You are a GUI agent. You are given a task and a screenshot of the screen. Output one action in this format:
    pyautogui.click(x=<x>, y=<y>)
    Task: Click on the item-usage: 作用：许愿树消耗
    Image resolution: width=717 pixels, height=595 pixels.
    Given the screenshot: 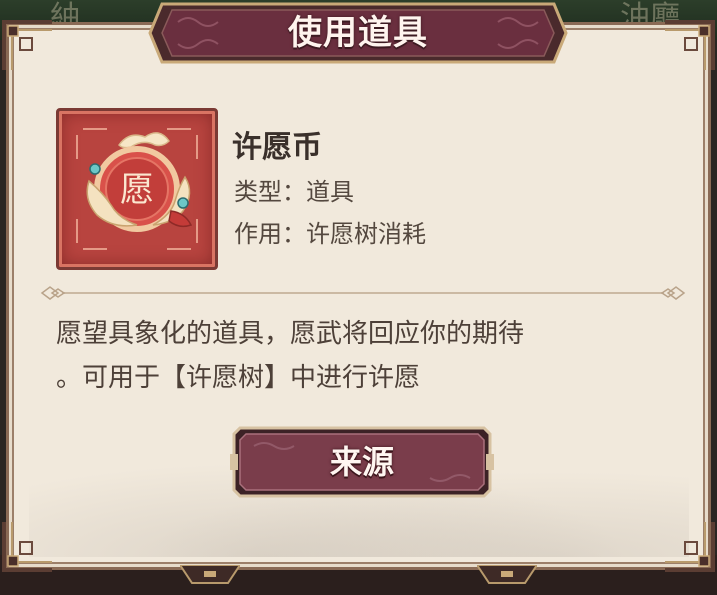 What is the action you would take?
    pyautogui.click(x=330, y=234)
    